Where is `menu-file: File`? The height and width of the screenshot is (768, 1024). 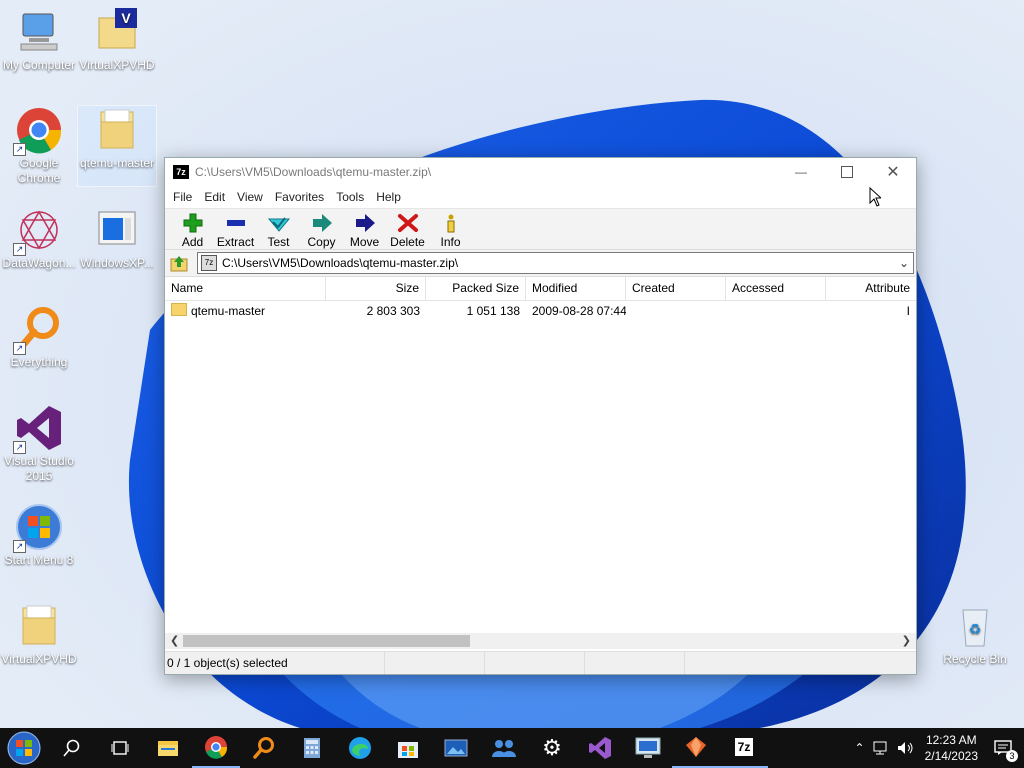
menu-file: File is located at coordinates (182, 197).